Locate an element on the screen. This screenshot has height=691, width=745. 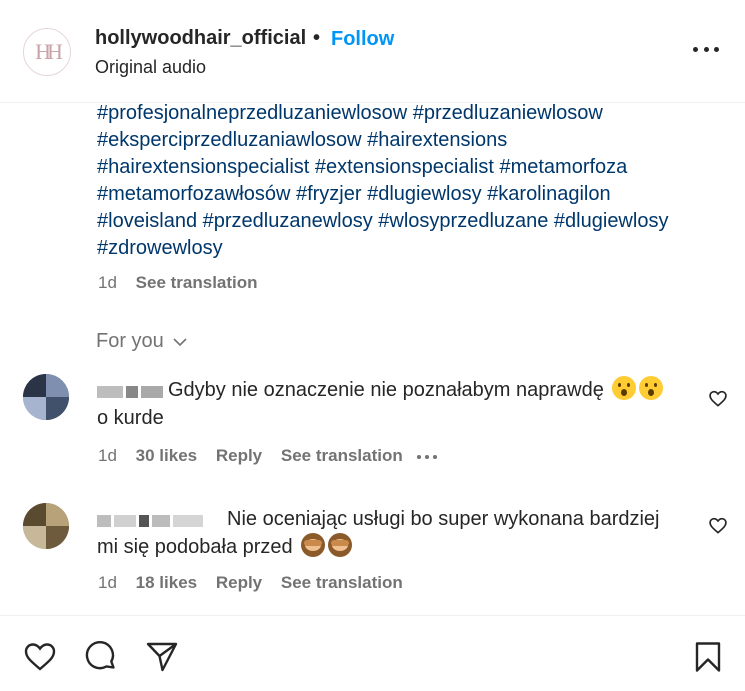
caption-line: #zdrowewlosy is located at coordinates (407, 248).